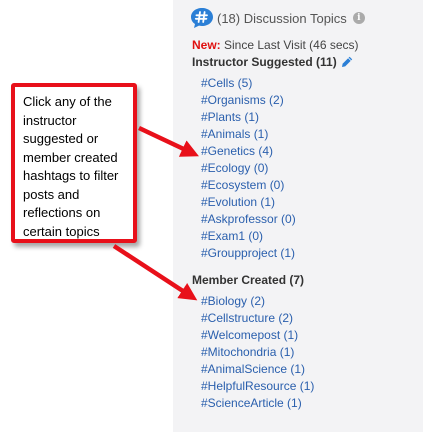  I want to click on hashtag-link: #Organisms (2), so click(248, 100).